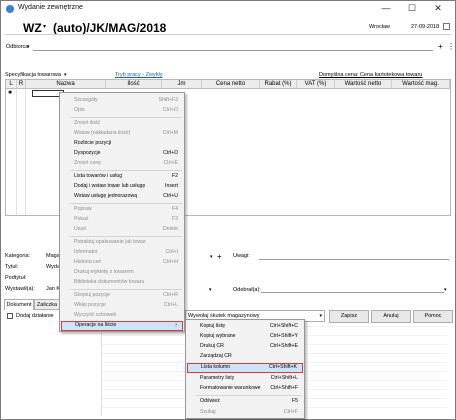 Image resolution: width=456 pixels, height=420 pixels. What do you see at coordinates (53, 256) in the screenshot?
I see `category-value: Maga` at bounding box center [53, 256].